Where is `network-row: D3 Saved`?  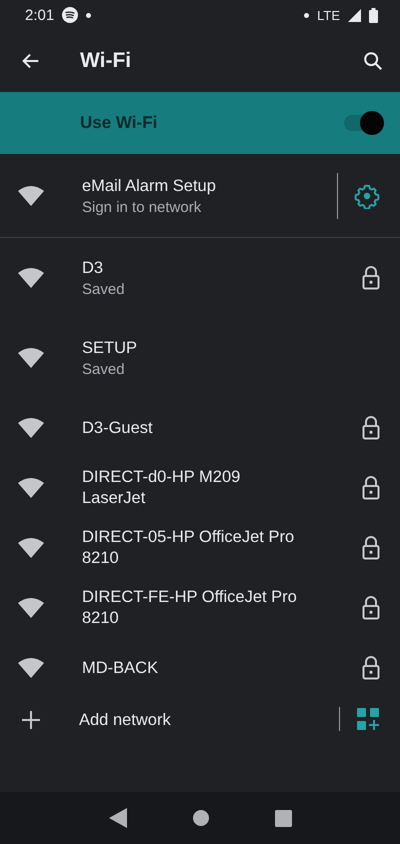 network-row: D3 Saved is located at coordinates (200, 278).